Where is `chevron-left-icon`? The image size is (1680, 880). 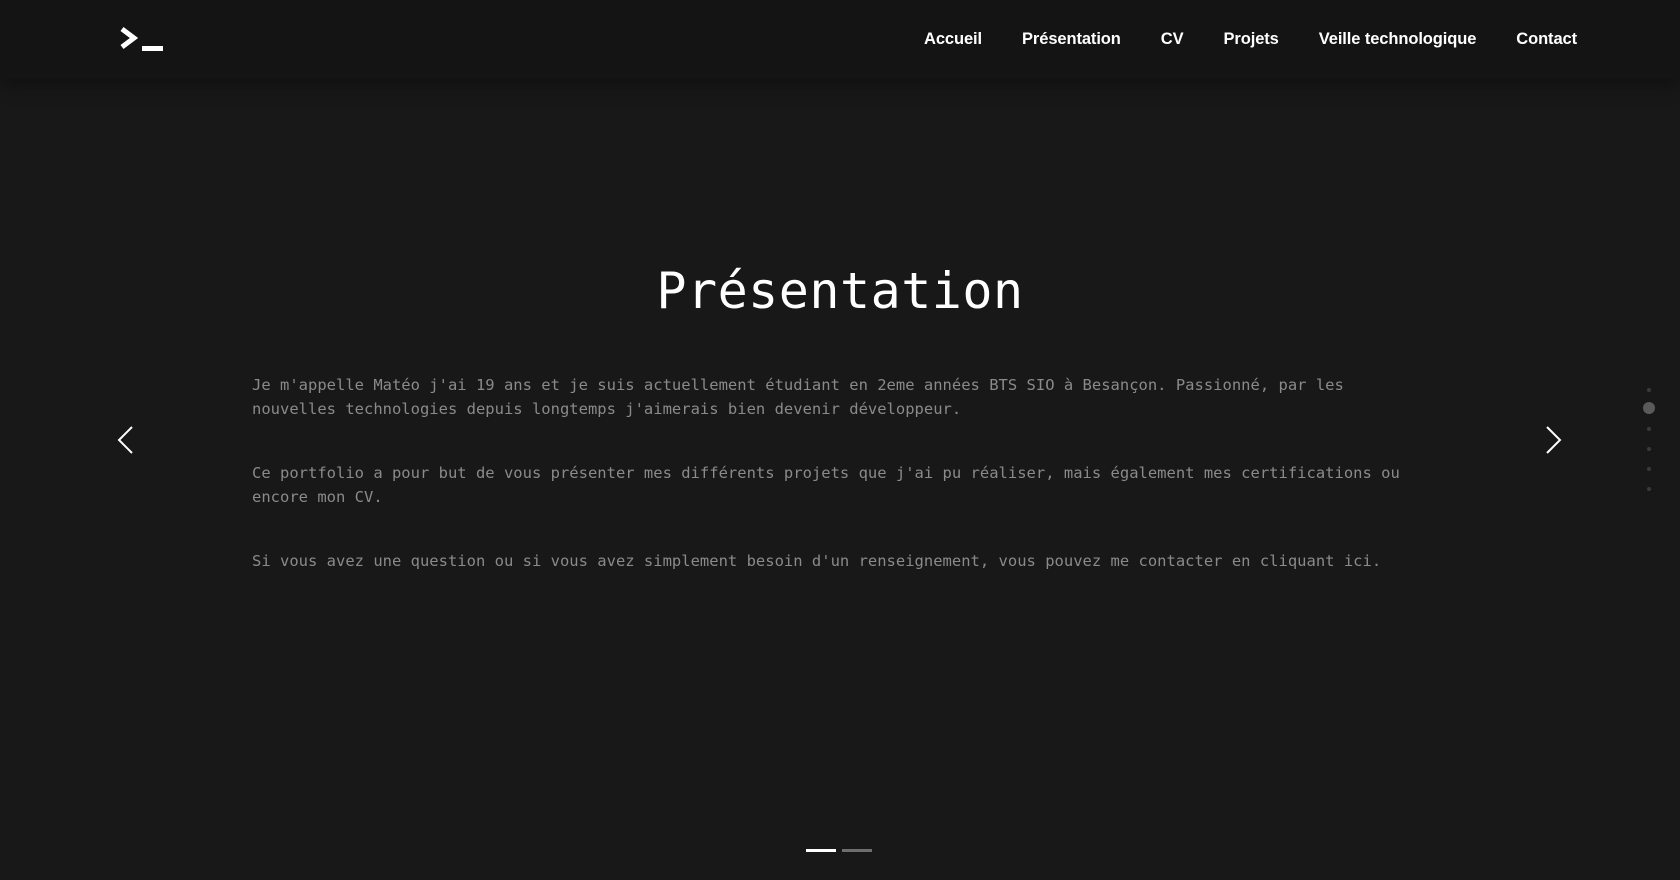 chevron-left-icon is located at coordinates (126, 440).